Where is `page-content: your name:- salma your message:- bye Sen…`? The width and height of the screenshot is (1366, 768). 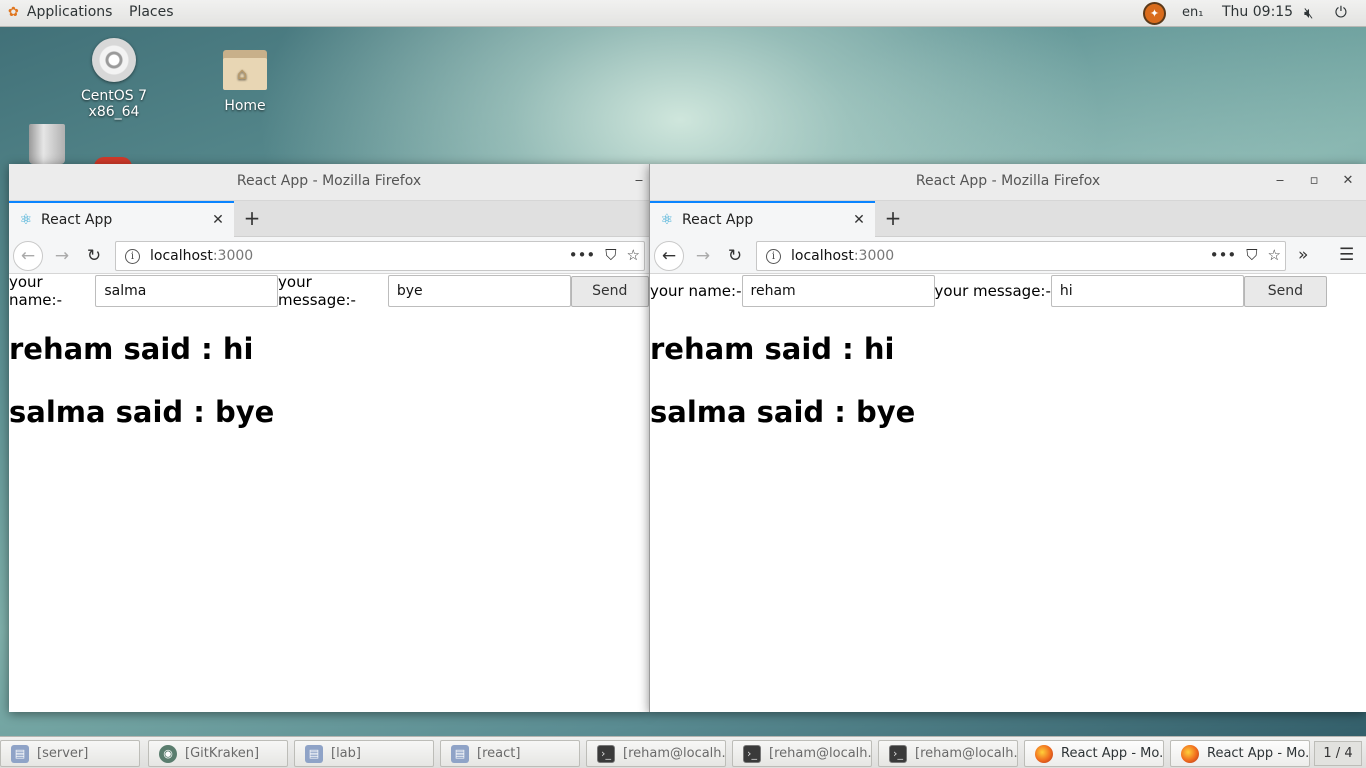 page-content: your name:- salma your message:- bye Sen… is located at coordinates (329, 350).